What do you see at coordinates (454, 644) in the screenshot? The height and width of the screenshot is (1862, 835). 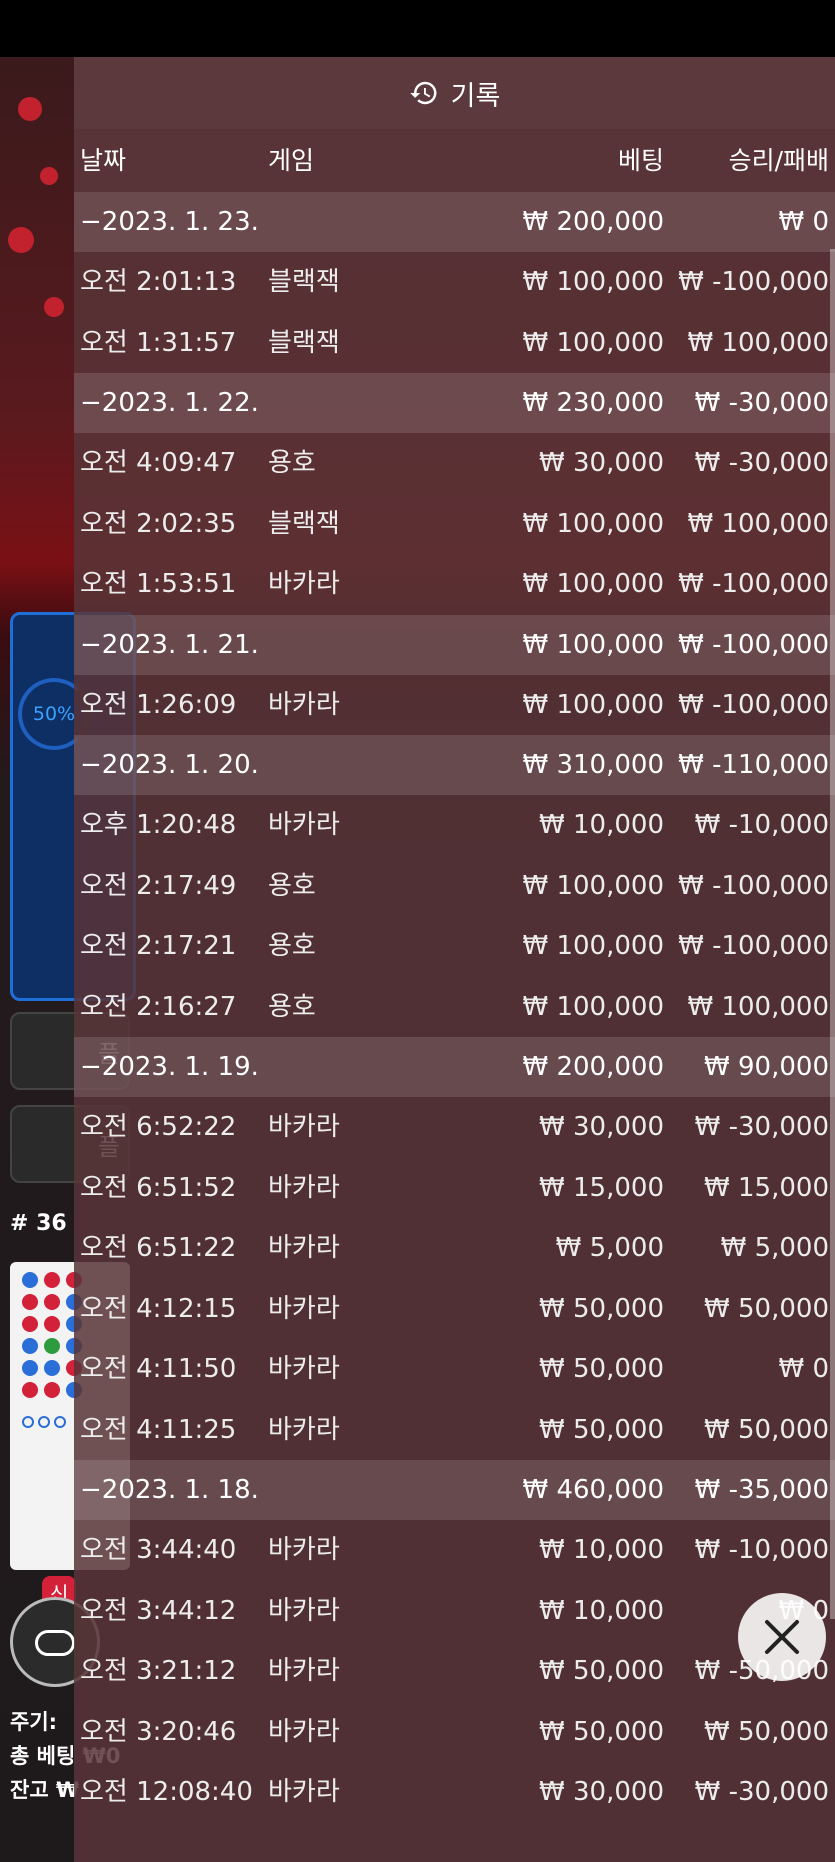 I see `date-group-header: −2023. 1. 21. ₩ 100,000 ₩ -100,000` at bounding box center [454, 644].